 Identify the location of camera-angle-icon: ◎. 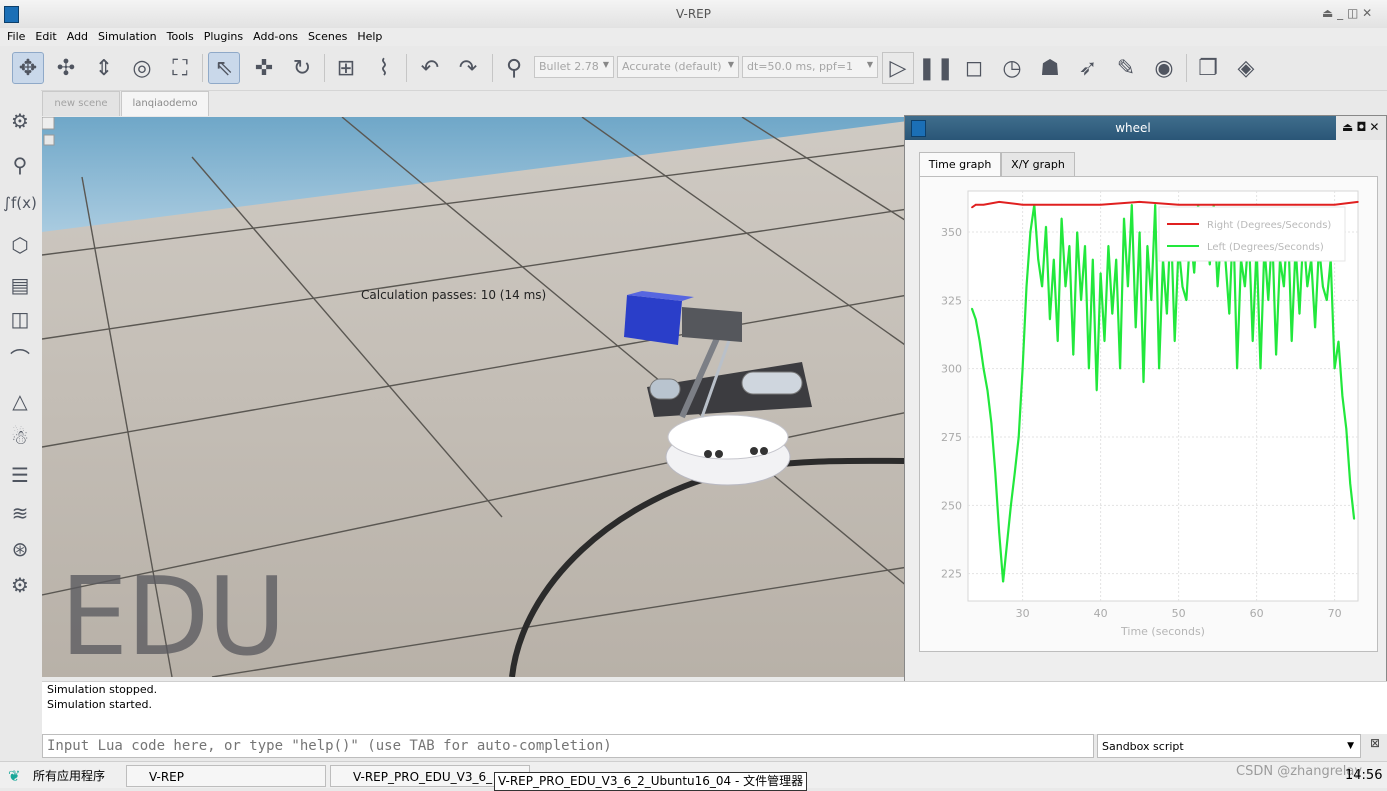
(142, 68).